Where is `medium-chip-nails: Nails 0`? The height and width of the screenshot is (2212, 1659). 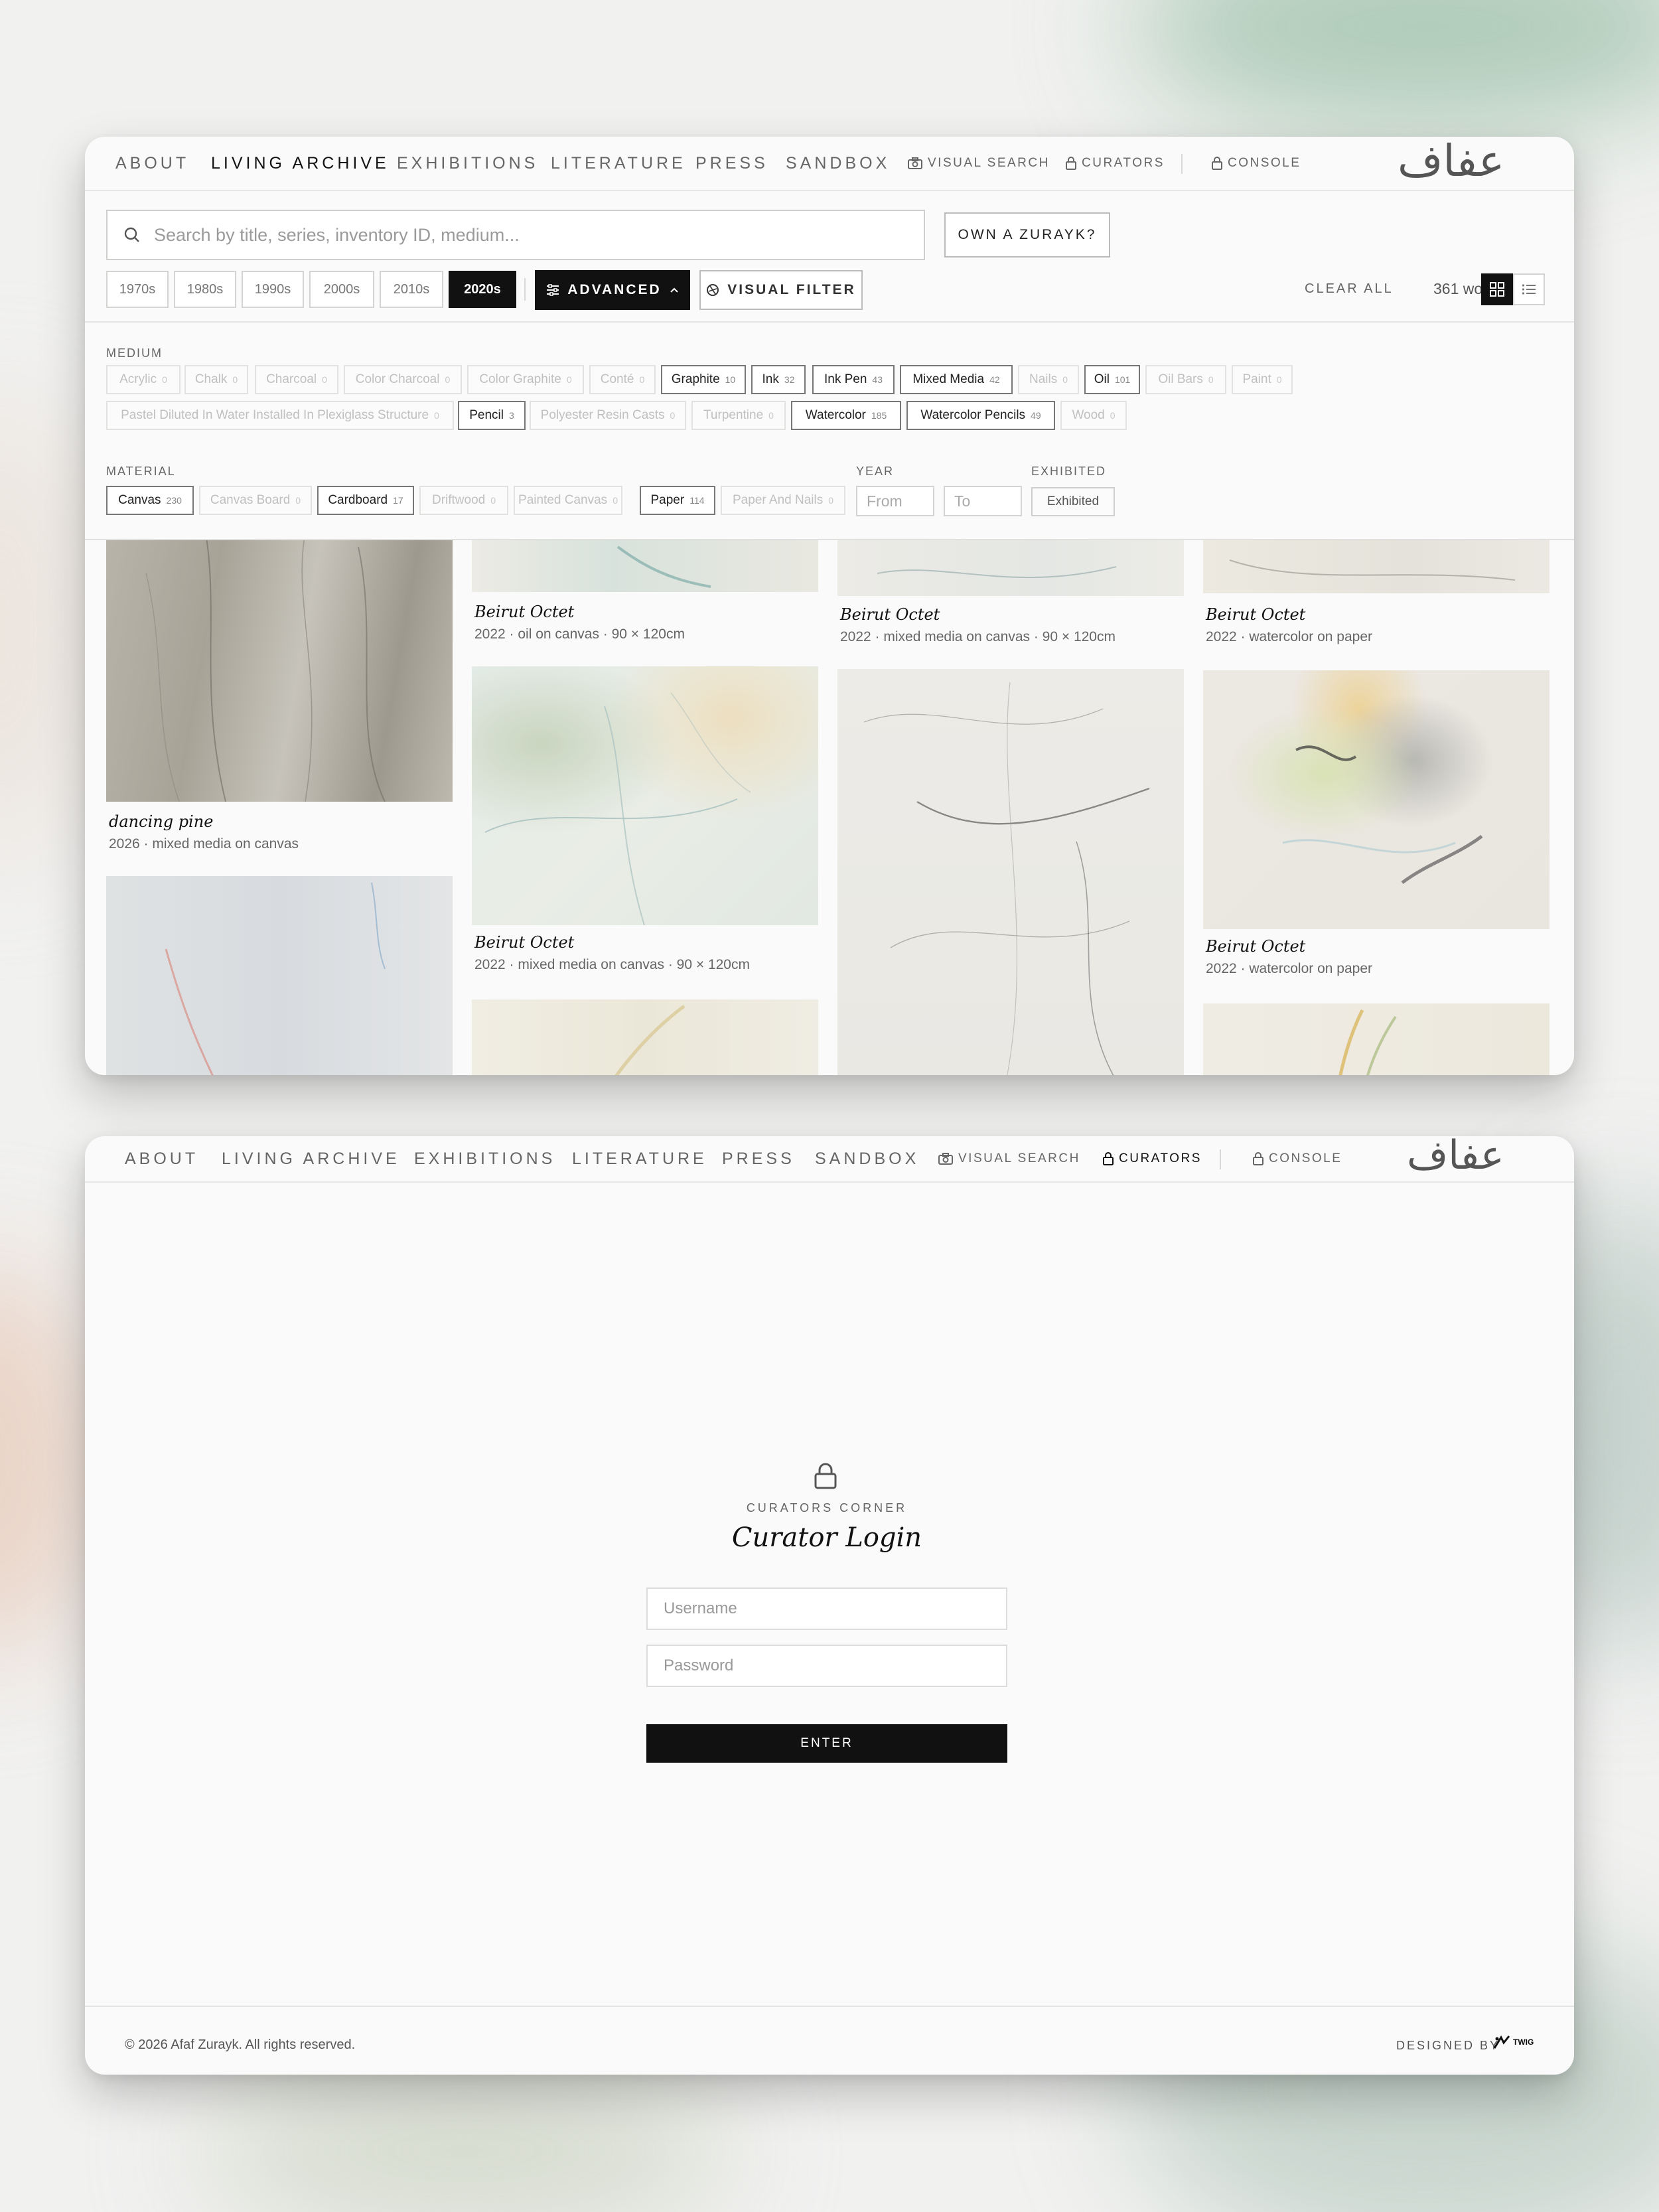
medium-chip-nails: Nails 0 is located at coordinates (1048, 380).